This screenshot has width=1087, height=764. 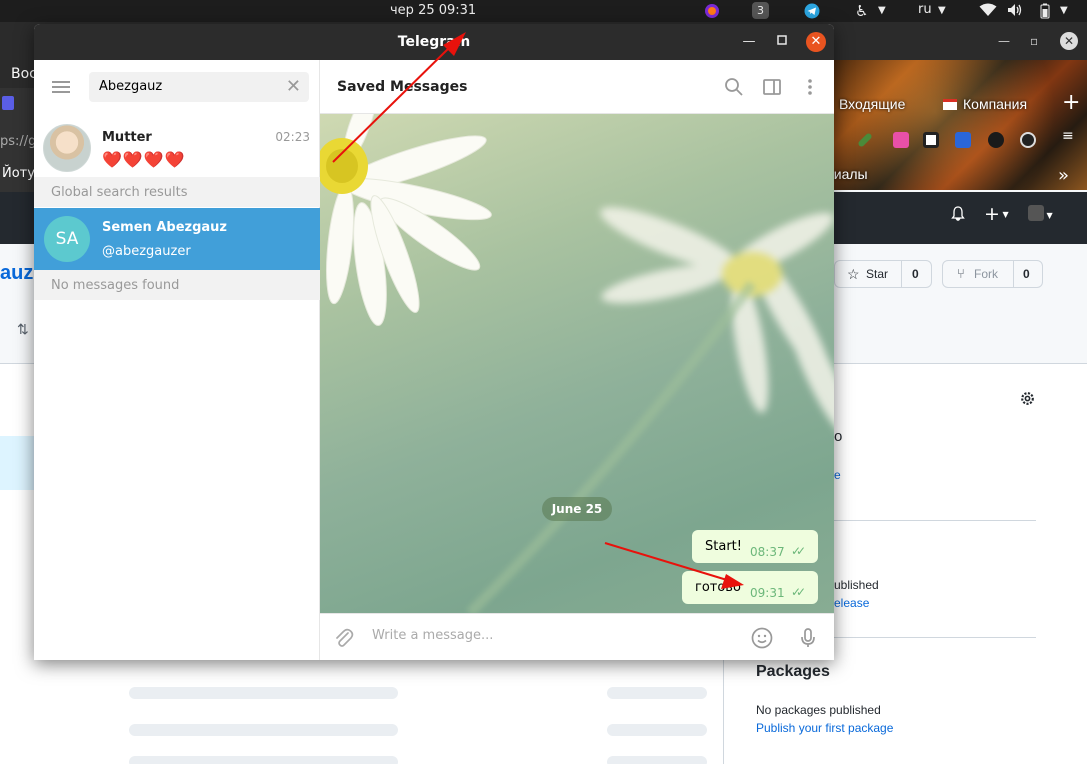 What do you see at coordinates (67, 148) in the screenshot?
I see `avatar` at bounding box center [67, 148].